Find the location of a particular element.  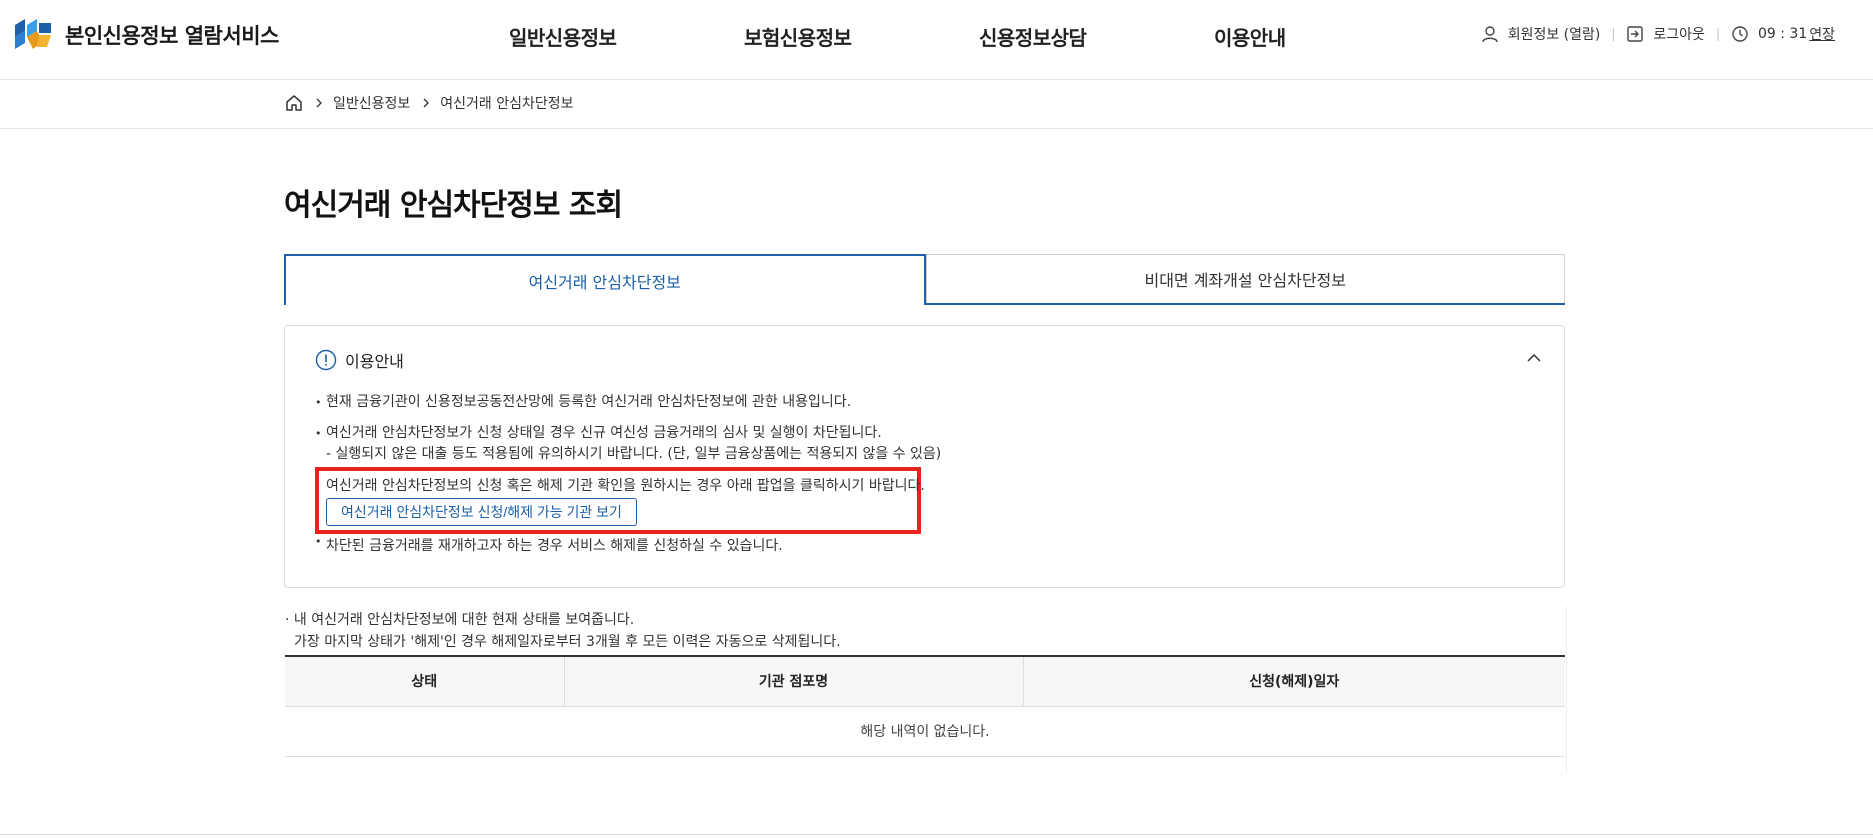

breadcrumb: 일반신용정보 여신거래 안심차단정보 is located at coordinates (429, 103).